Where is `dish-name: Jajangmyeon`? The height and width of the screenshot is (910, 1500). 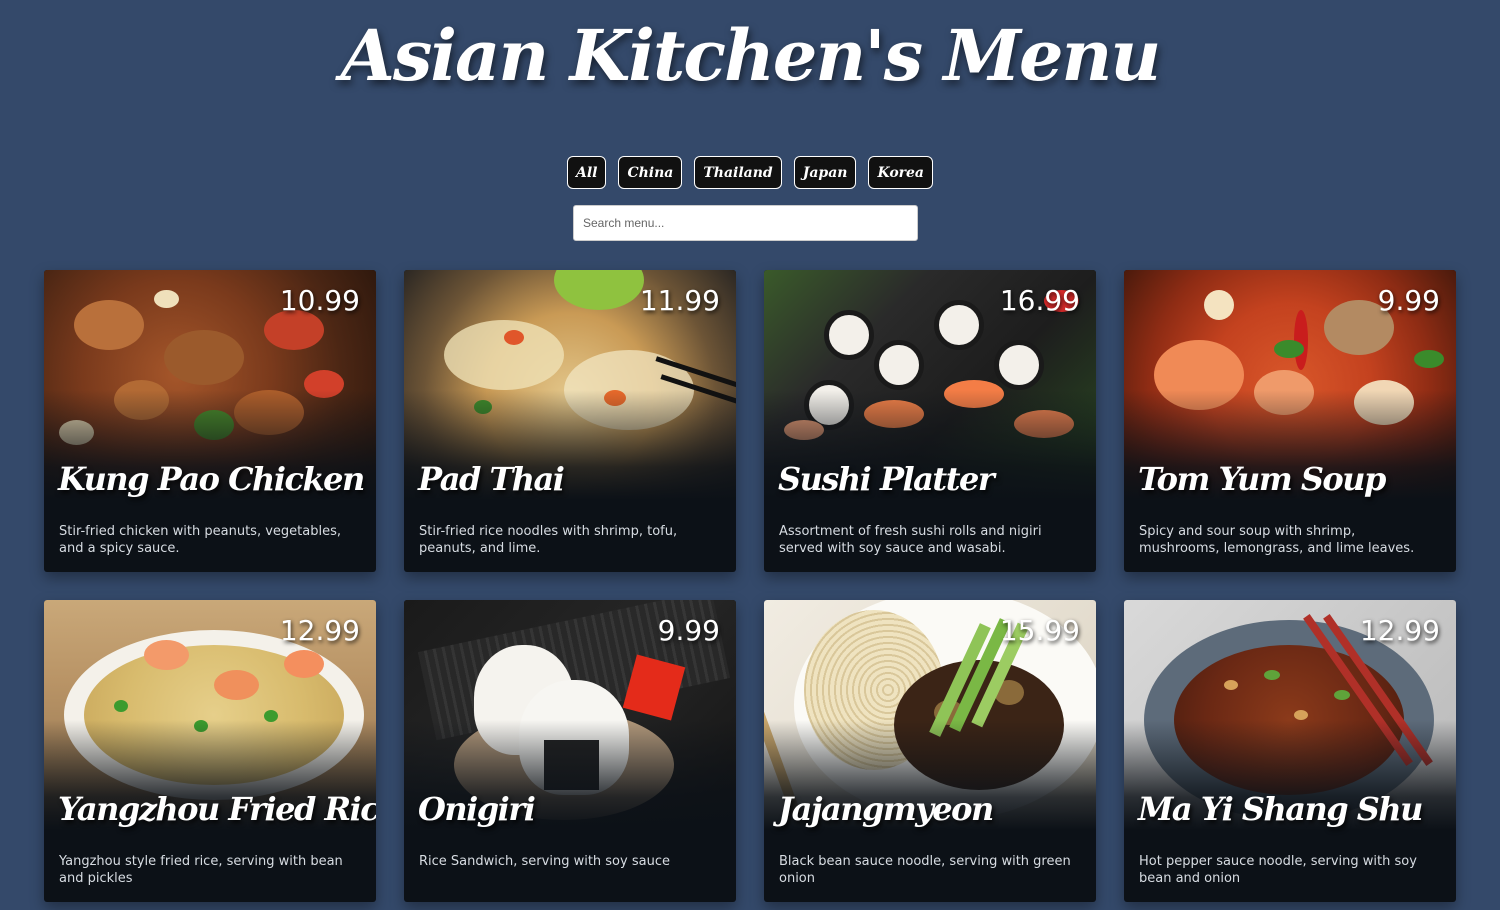 dish-name: Jajangmyeon is located at coordinates (886, 809).